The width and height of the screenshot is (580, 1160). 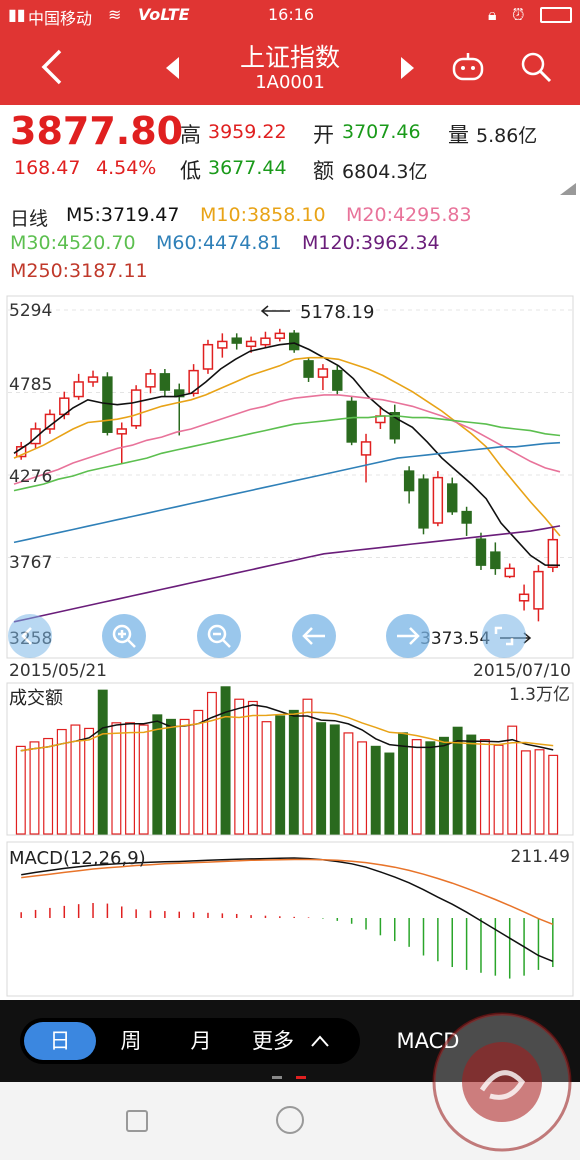 I want to click on zoom-in-icon, so click(x=124, y=636).